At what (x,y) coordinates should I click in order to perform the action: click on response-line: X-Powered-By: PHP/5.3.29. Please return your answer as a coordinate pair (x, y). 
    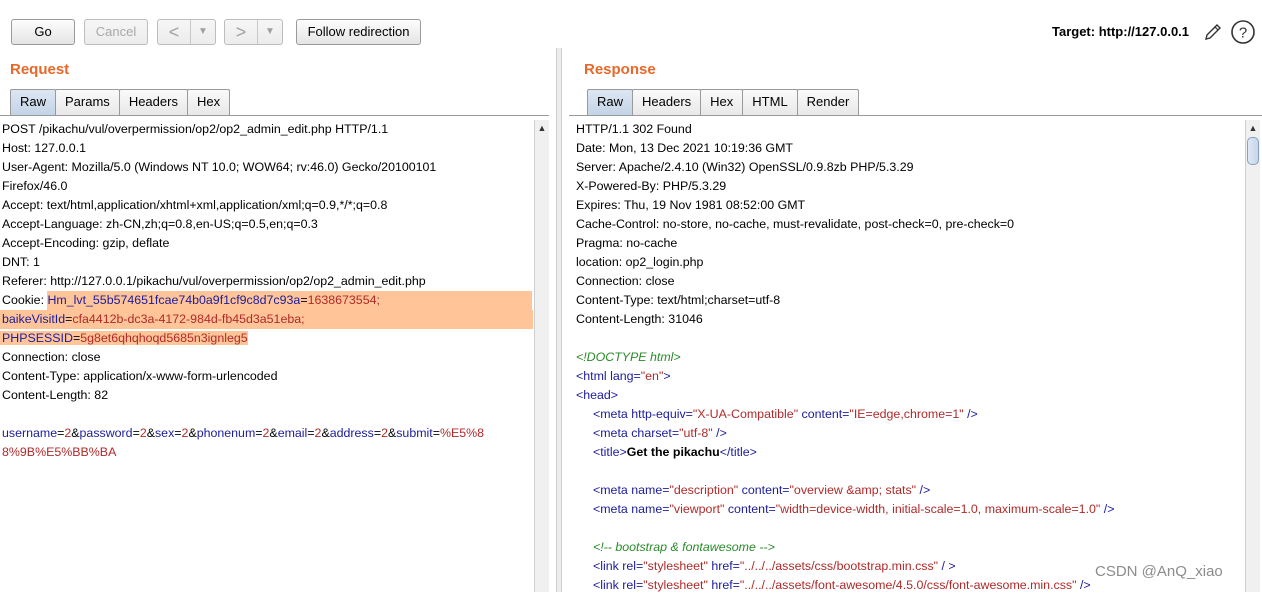
    Looking at the image, I should click on (651, 186).